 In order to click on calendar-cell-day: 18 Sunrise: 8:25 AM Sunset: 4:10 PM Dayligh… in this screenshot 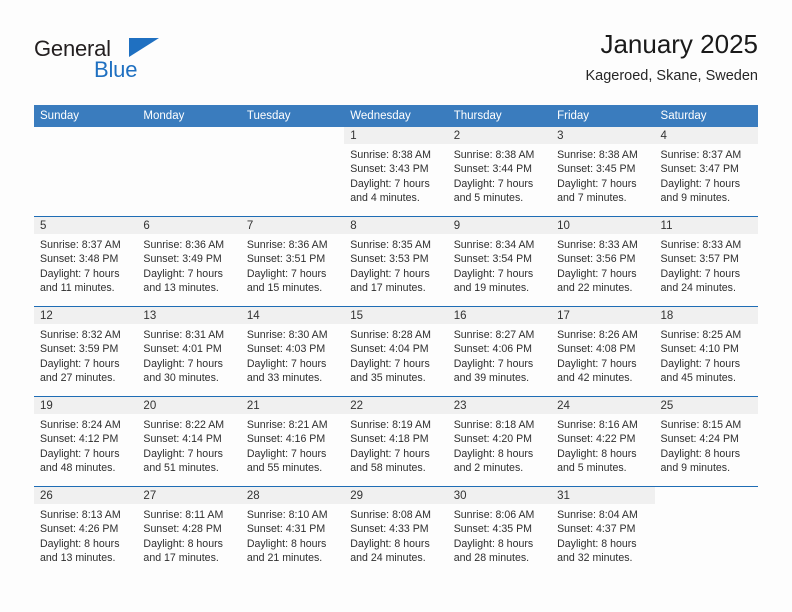, I will do `click(706, 351)`.